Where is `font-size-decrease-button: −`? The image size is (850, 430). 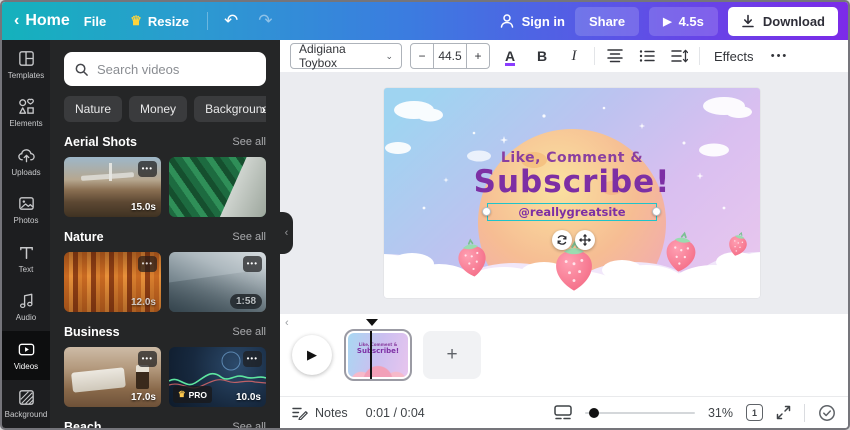
font-size-decrease-button: − is located at coordinates (422, 56).